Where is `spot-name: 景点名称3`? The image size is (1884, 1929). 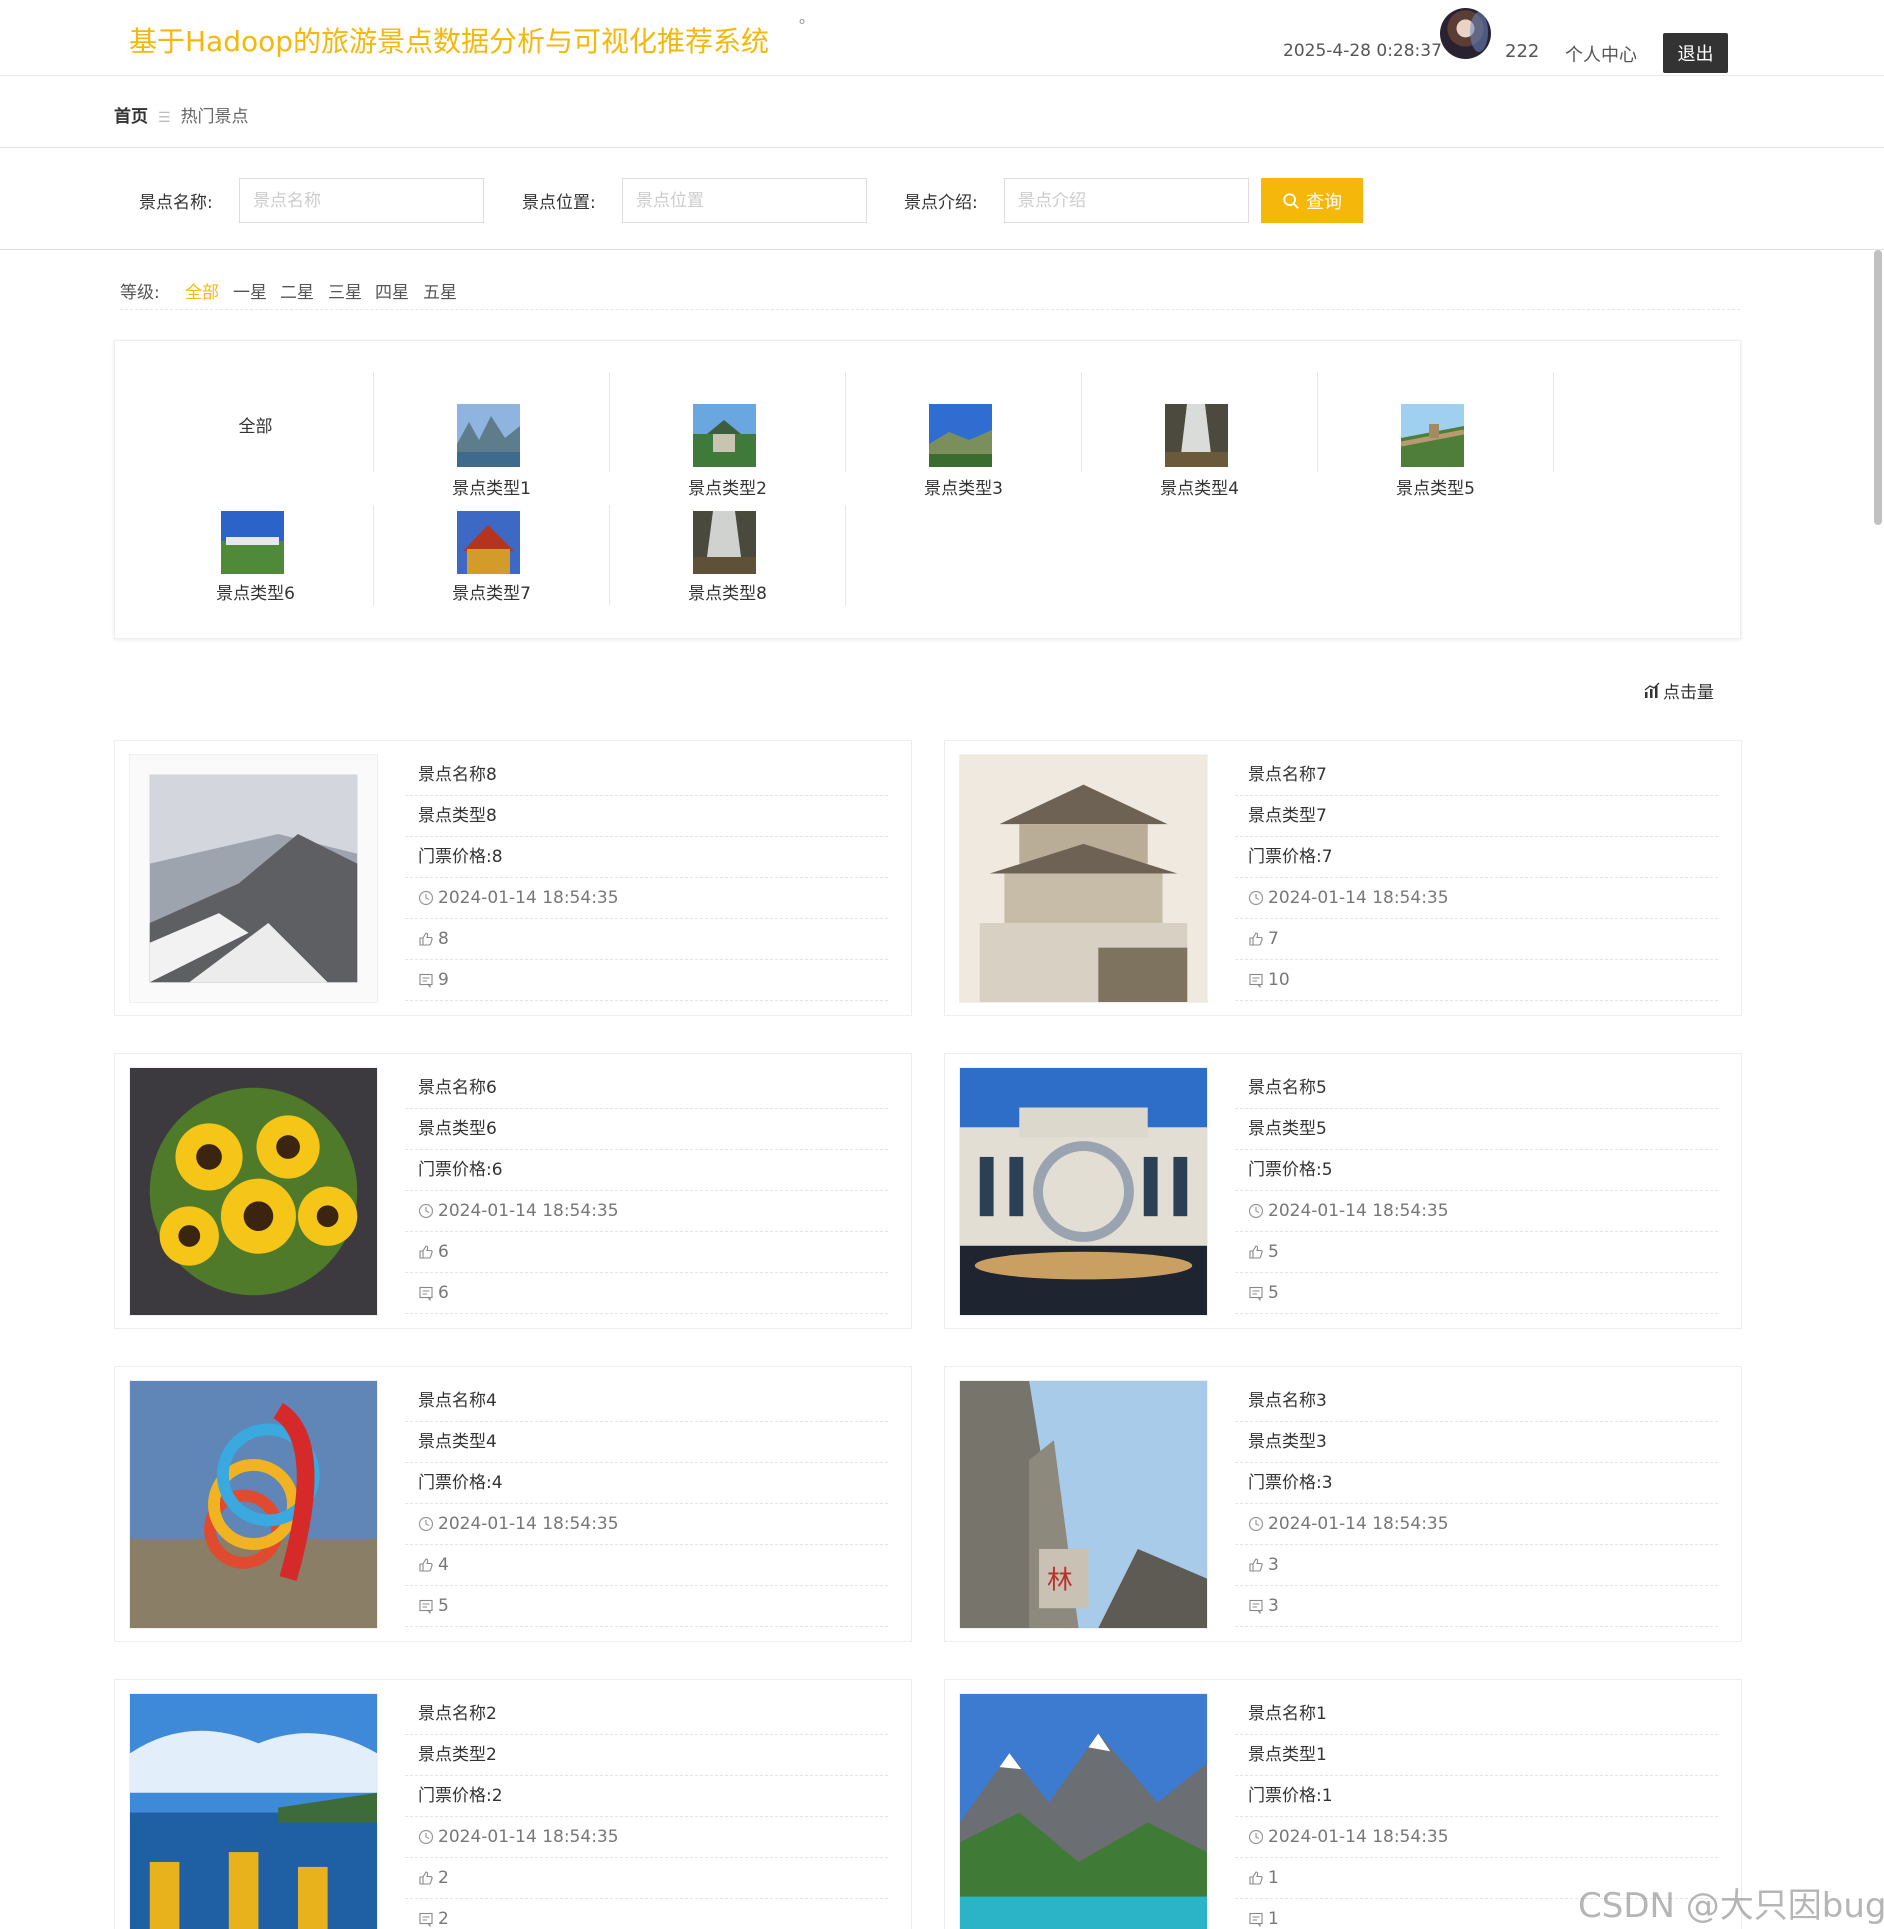 spot-name: 景点名称3 is located at coordinates (1476, 1401).